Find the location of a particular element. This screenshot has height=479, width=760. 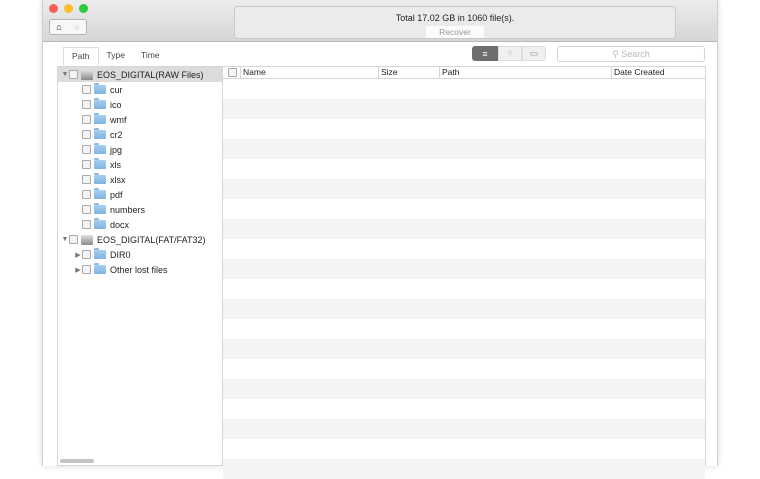

tree-item: jpg is located at coordinates (140, 149).